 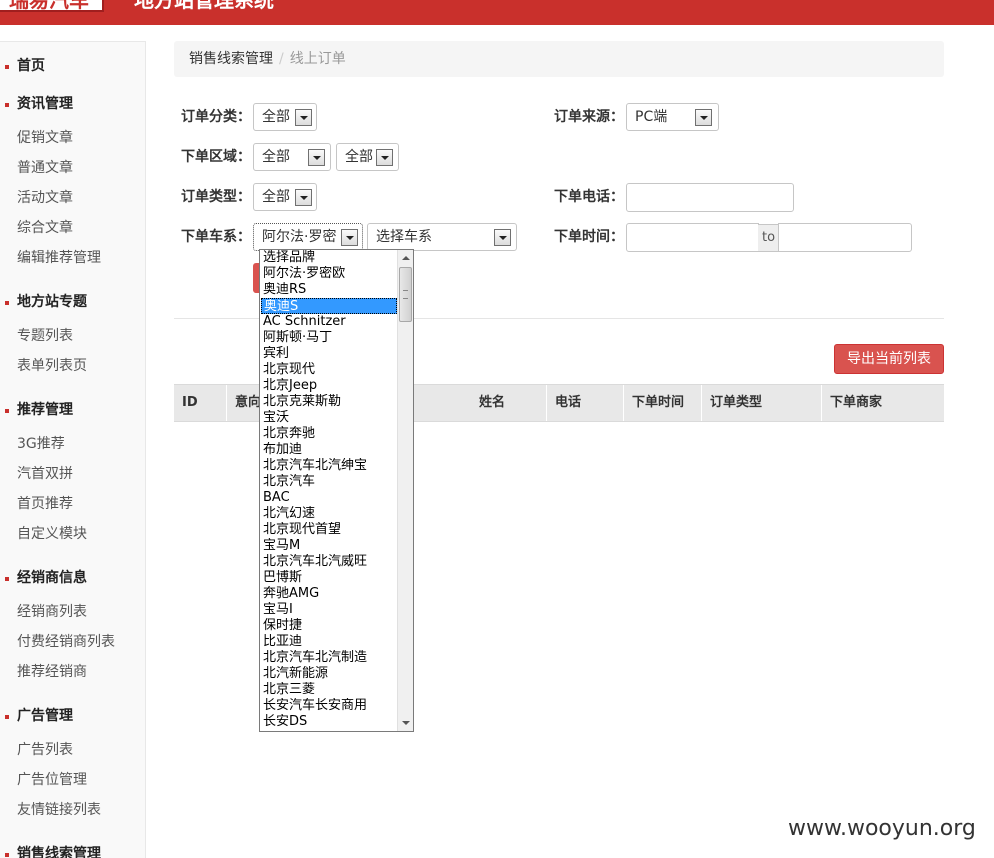 I want to click on sidebar-group-label: 资讯管理, so click(x=45, y=104).